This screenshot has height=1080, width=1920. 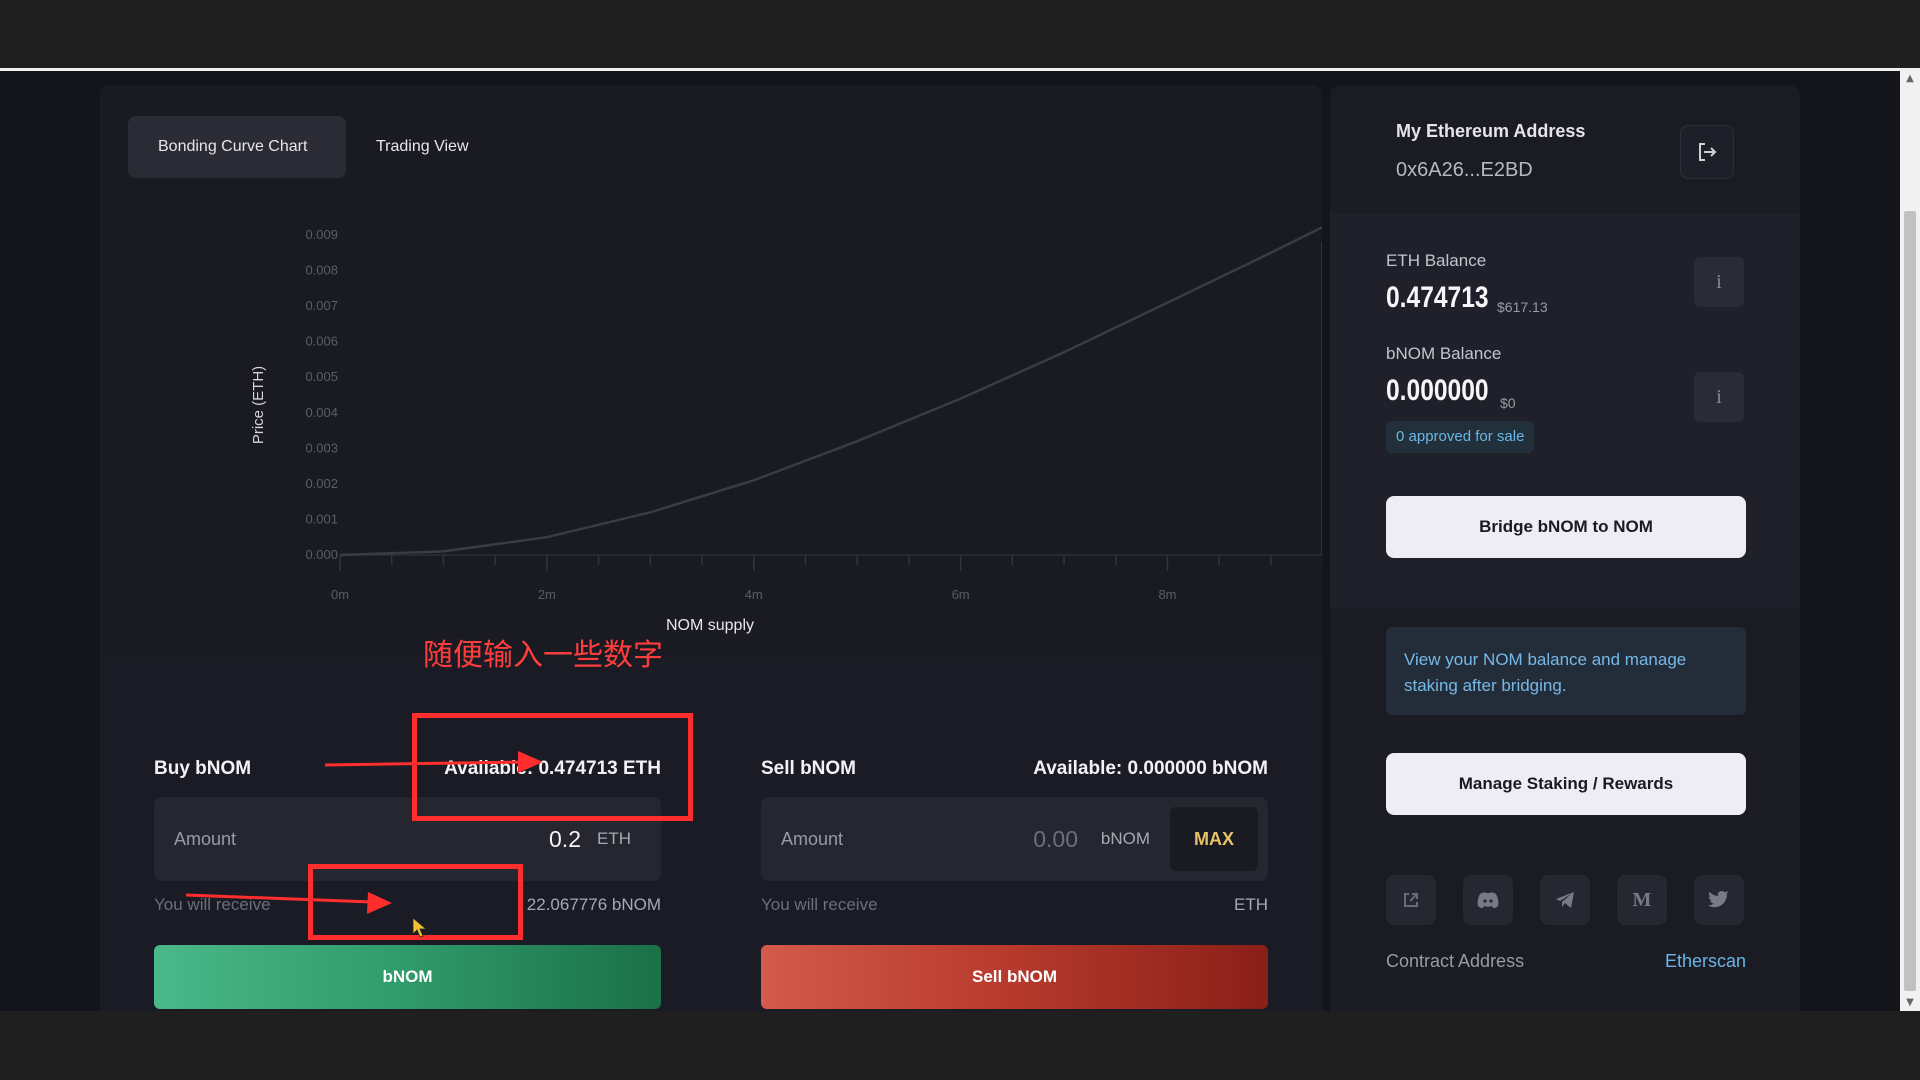 I want to click on scroll-thumb, so click(x=1910, y=601).